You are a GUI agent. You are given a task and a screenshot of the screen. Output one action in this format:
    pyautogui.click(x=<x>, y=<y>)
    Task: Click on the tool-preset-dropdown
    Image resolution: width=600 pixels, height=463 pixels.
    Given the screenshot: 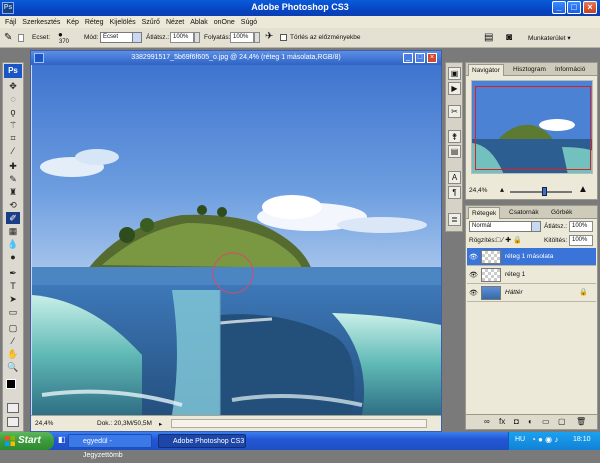 What is the action you would take?
    pyautogui.click(x=21, y=38)
    